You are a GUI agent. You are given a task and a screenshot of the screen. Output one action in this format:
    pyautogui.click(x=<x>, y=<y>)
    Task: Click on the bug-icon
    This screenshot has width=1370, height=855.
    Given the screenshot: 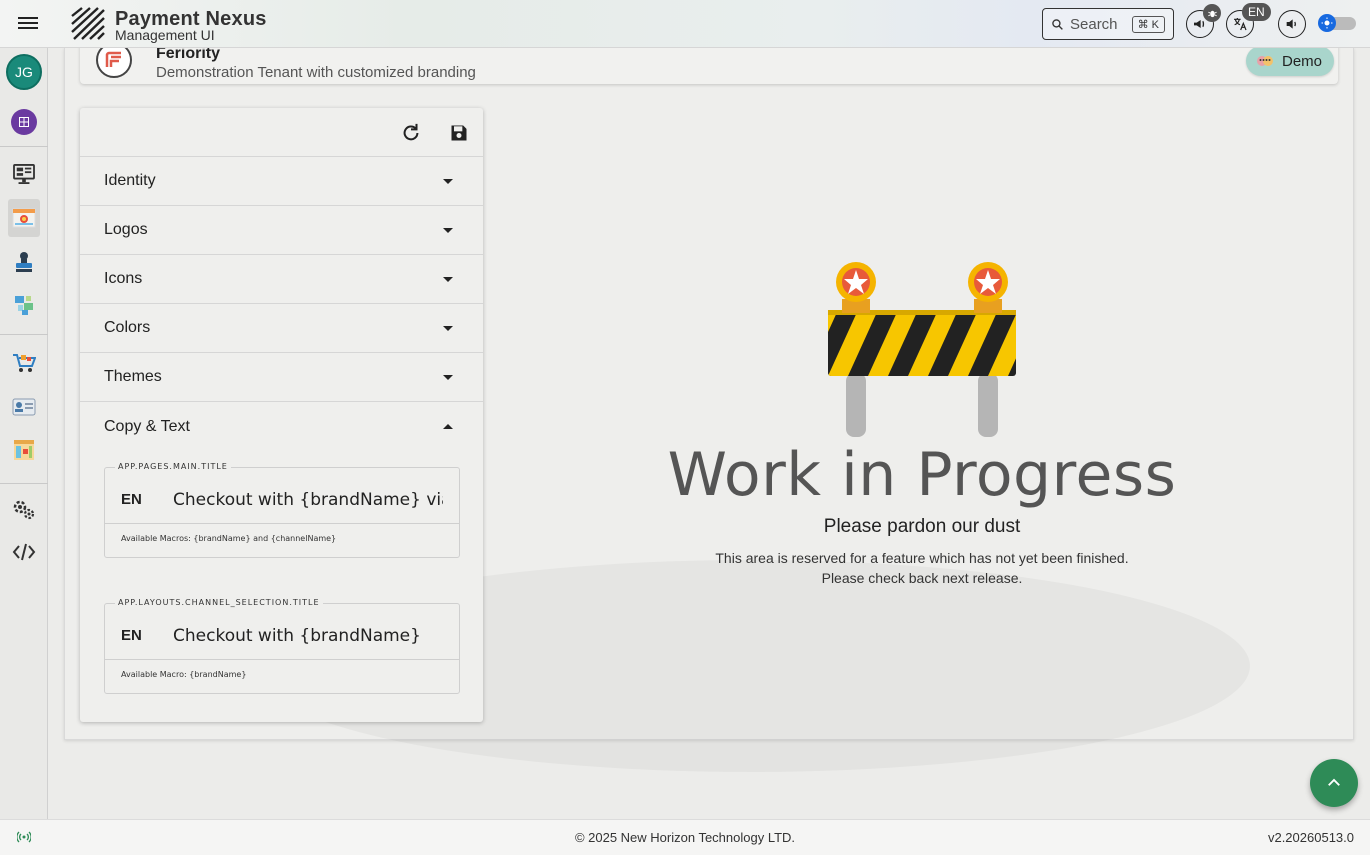 What is the action you would take?
    pyautogui.click(x=1212, y=13)
    